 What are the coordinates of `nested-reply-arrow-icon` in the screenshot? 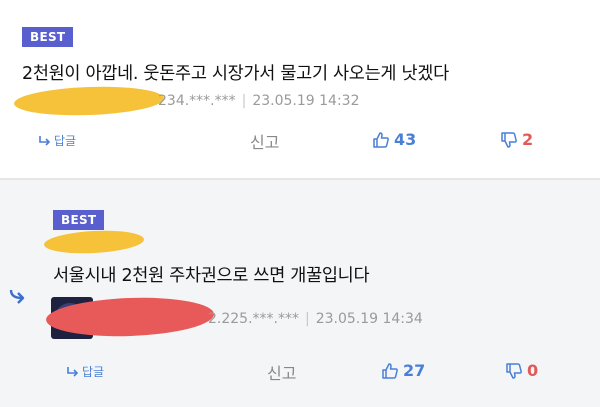 It's located at (17, 296).